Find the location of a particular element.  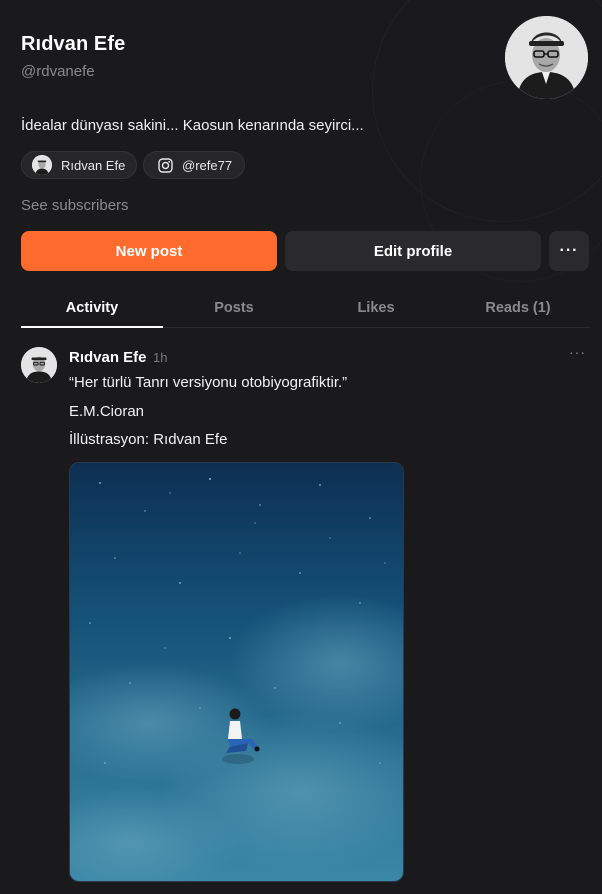

post-author-name: Rıdvan Efe is located at coordinates (108, 357).